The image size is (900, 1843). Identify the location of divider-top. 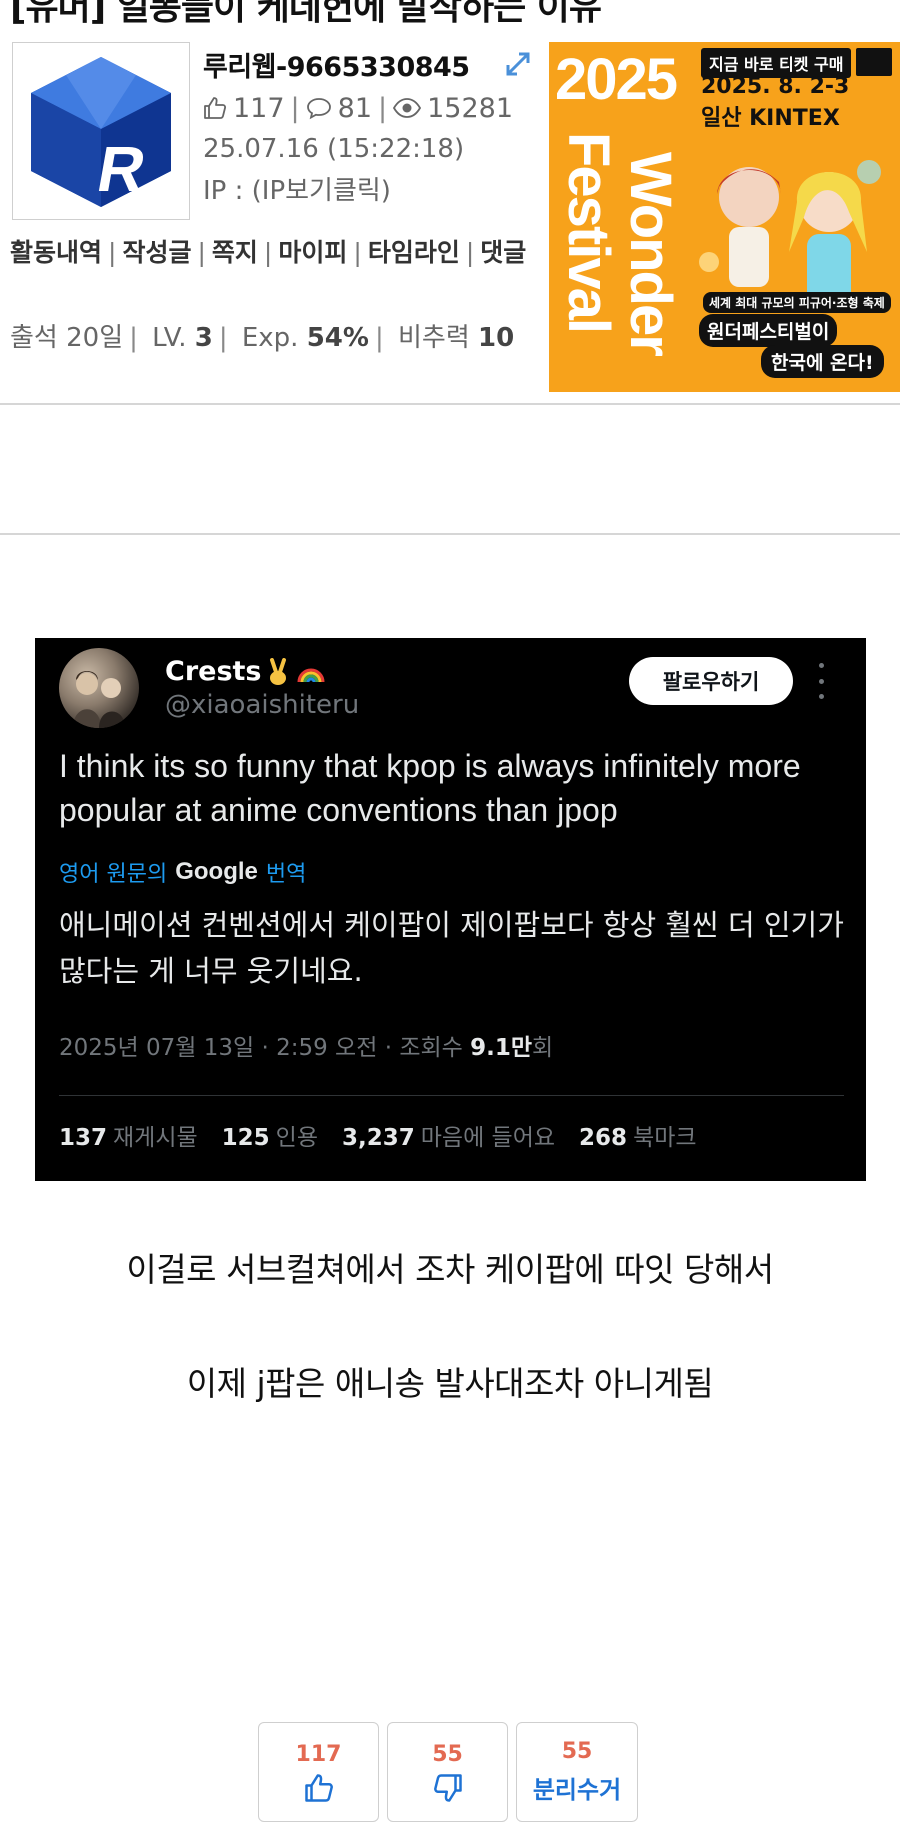
(450, 404).